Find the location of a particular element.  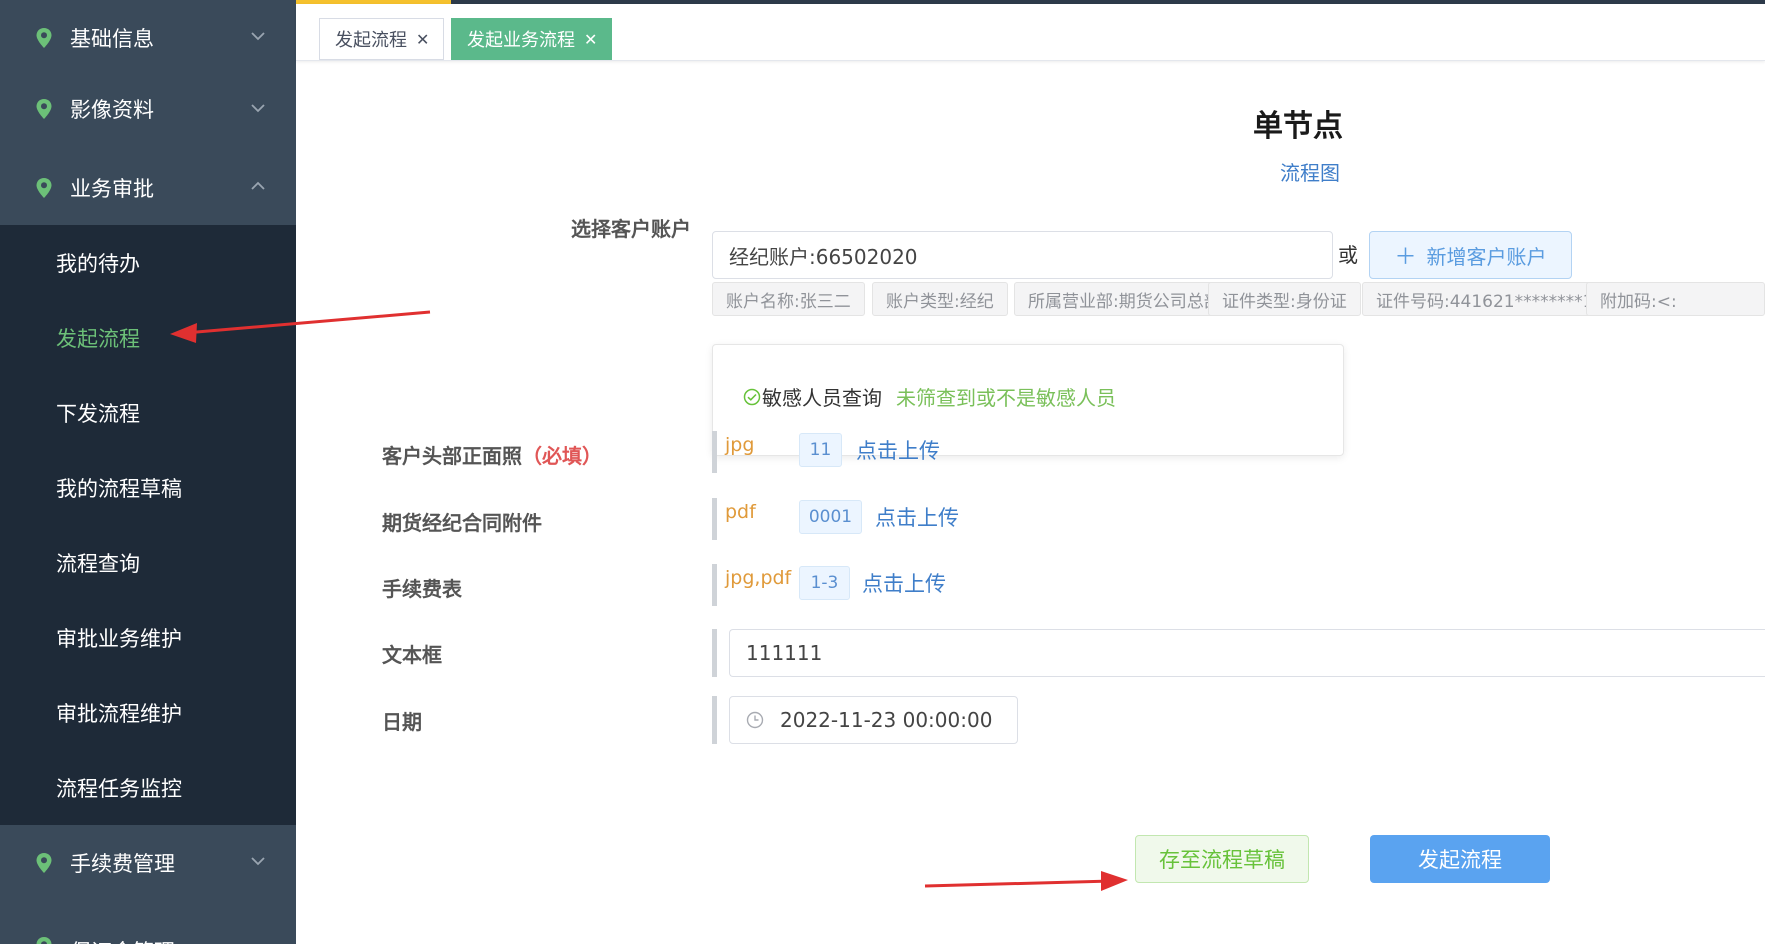

account-tag: 附加码:<: is located at coordinates (1675, 299).